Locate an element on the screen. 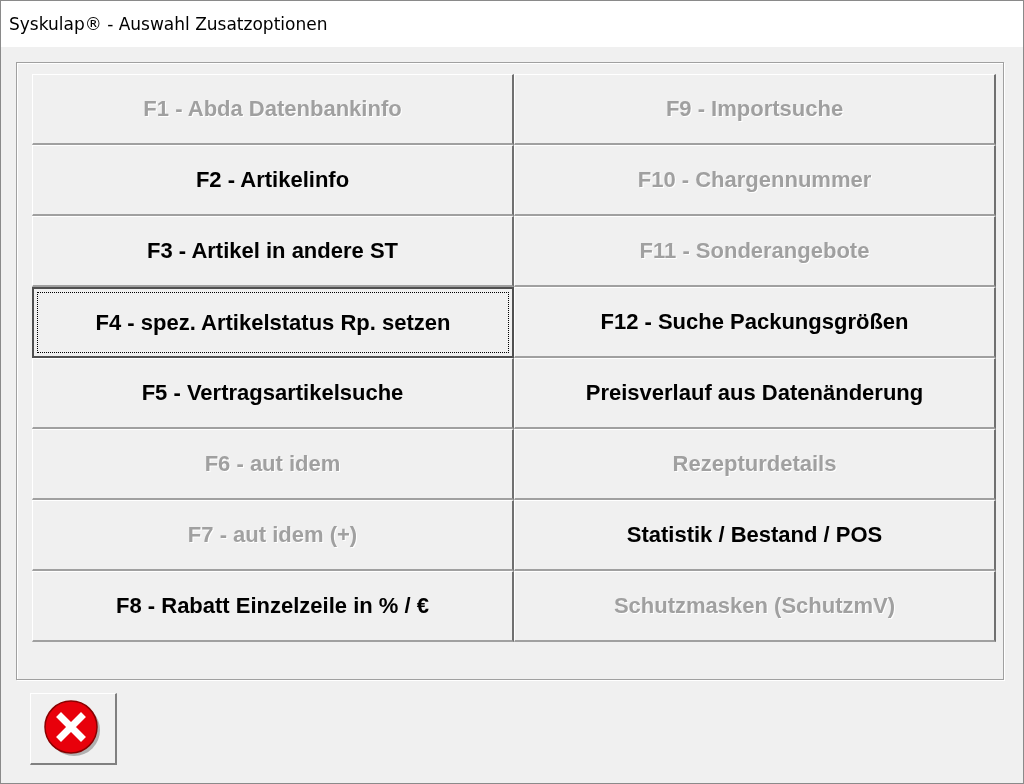 The height and width of the screenshot is (784, 1024). option-button: F5 - Vertragsartikelsuche is located at coordinates (273, 393).